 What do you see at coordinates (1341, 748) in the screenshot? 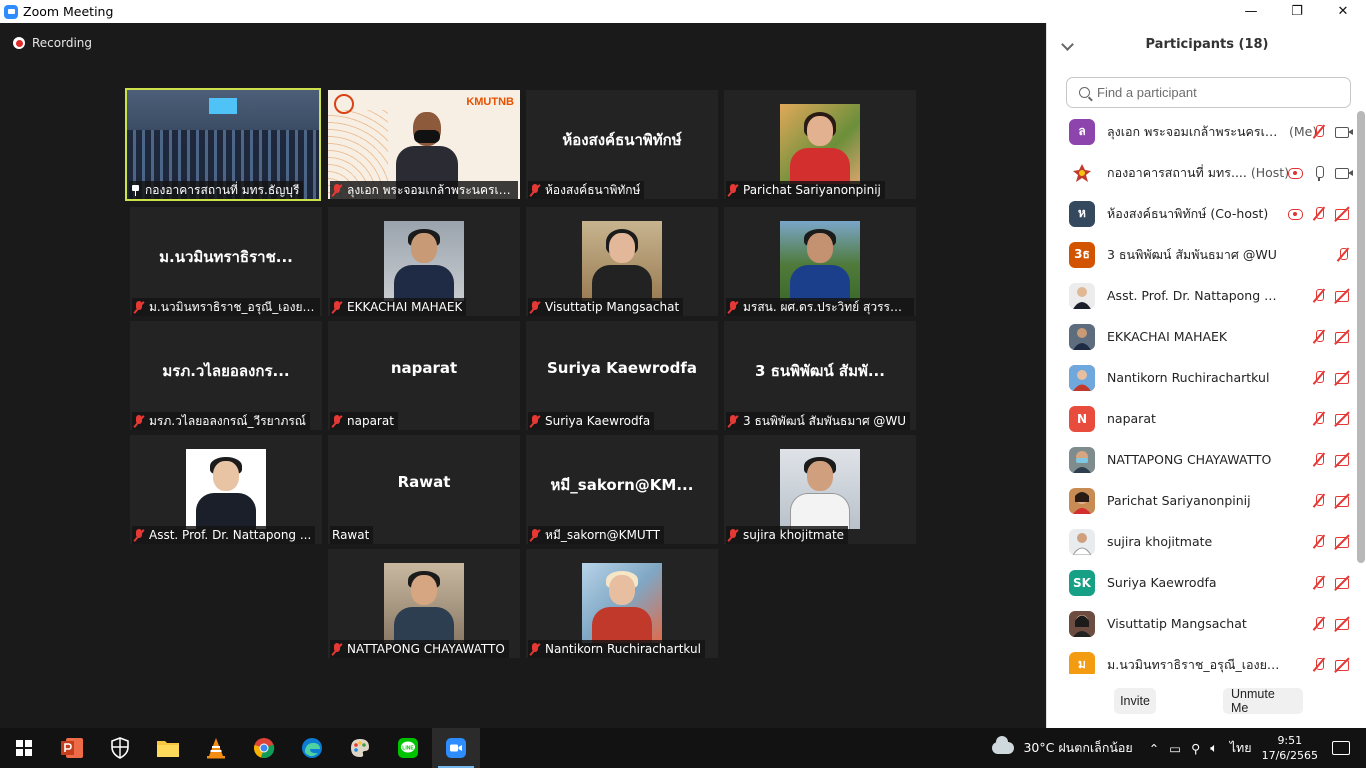
I see `notification-icon` at bounding box center [1341, 748].